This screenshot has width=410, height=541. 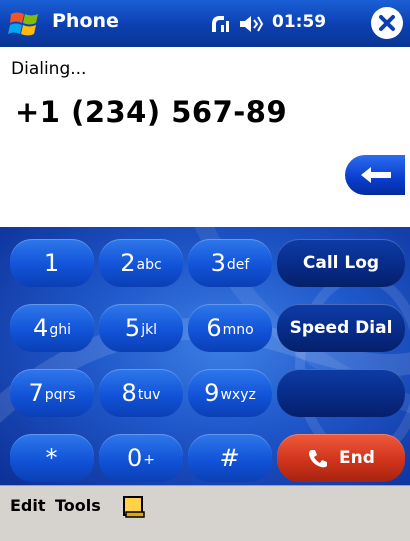 I want to click on clock: 01:59, so click(x=299, y=22).